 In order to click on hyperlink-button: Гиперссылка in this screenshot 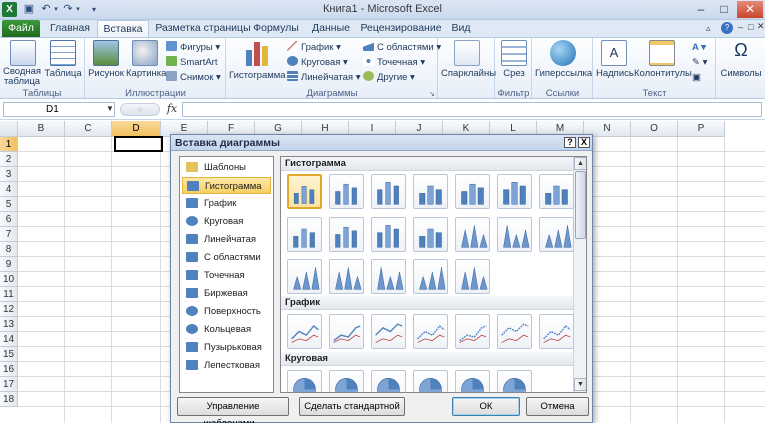, I will do `click(563, 63)`.